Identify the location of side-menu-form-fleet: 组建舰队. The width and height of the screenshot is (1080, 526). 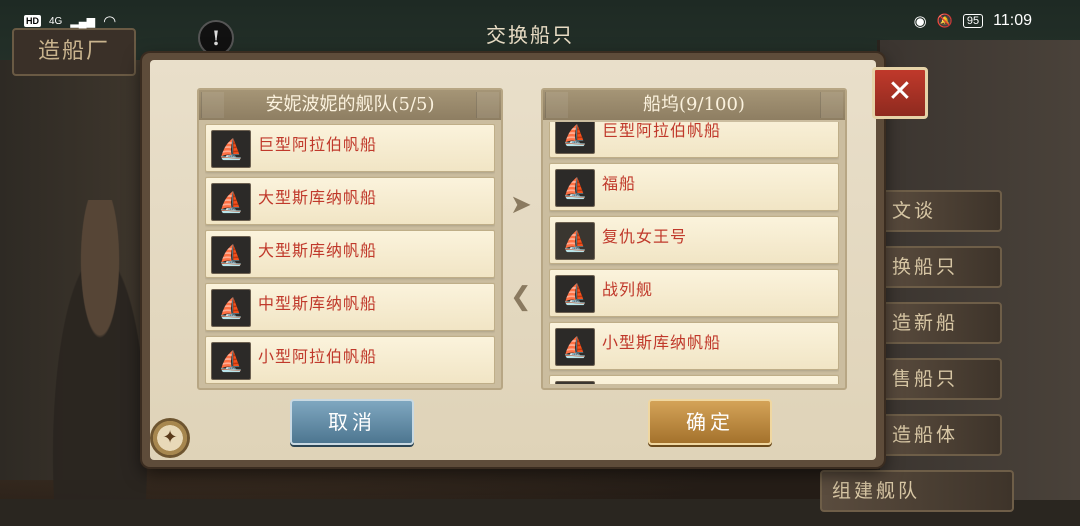
(917, 491).